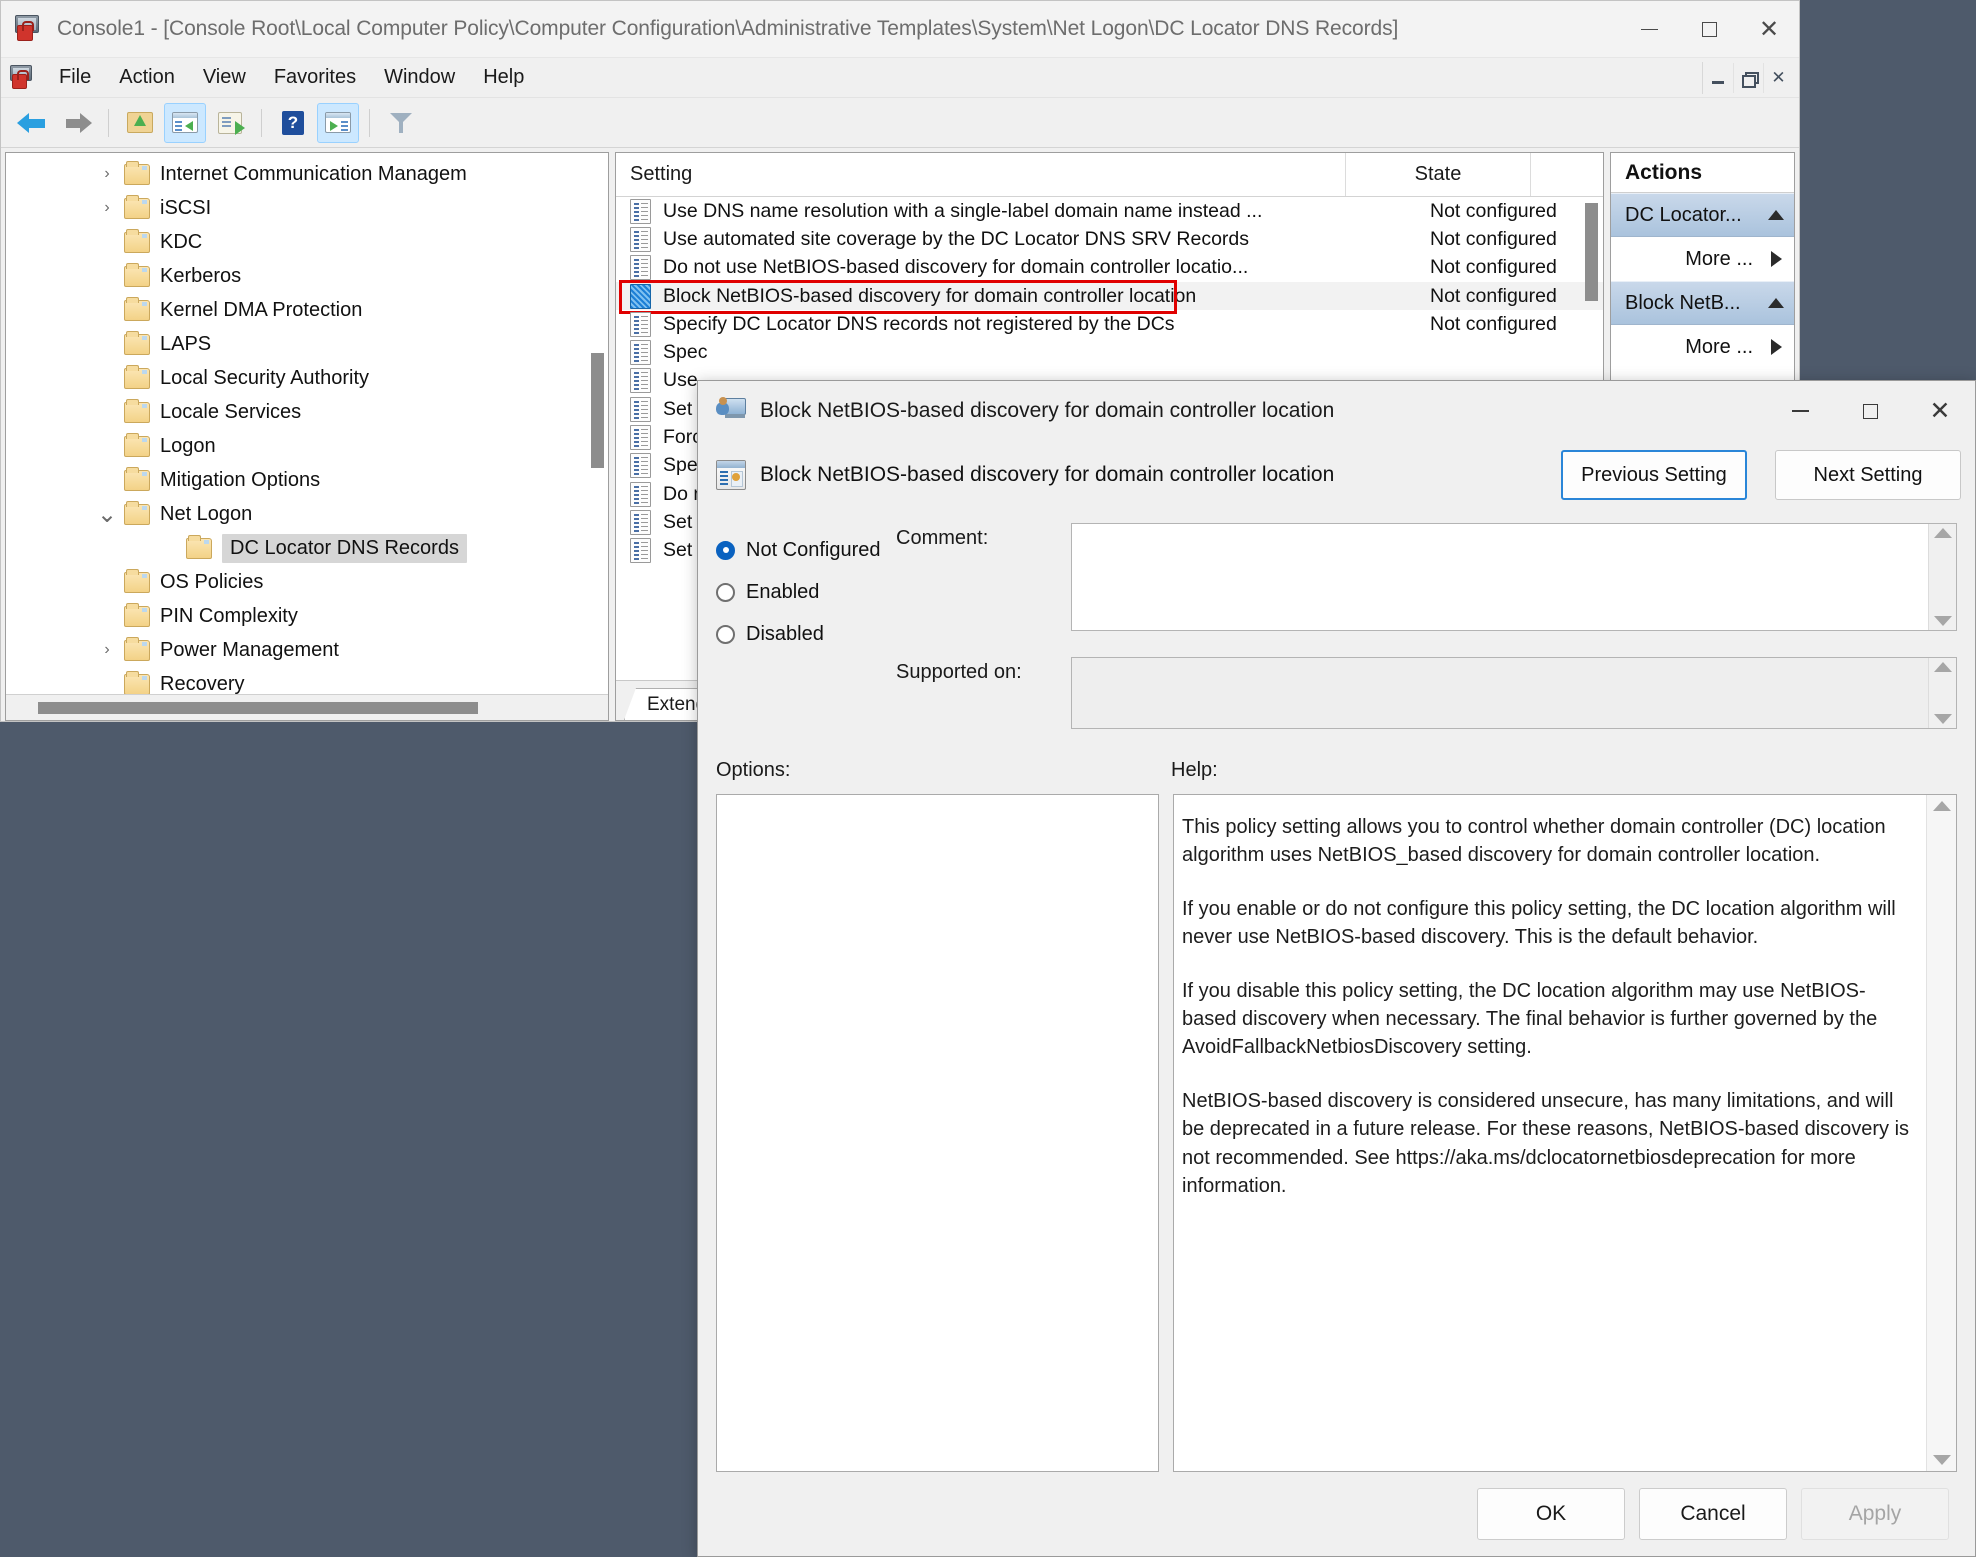 The height and width of the screenshot is (1557, 1976). What do you see at coordinates (307, 446) in the screenshot?
I see `tree-item: Logon` at bounding box center [307, 446].